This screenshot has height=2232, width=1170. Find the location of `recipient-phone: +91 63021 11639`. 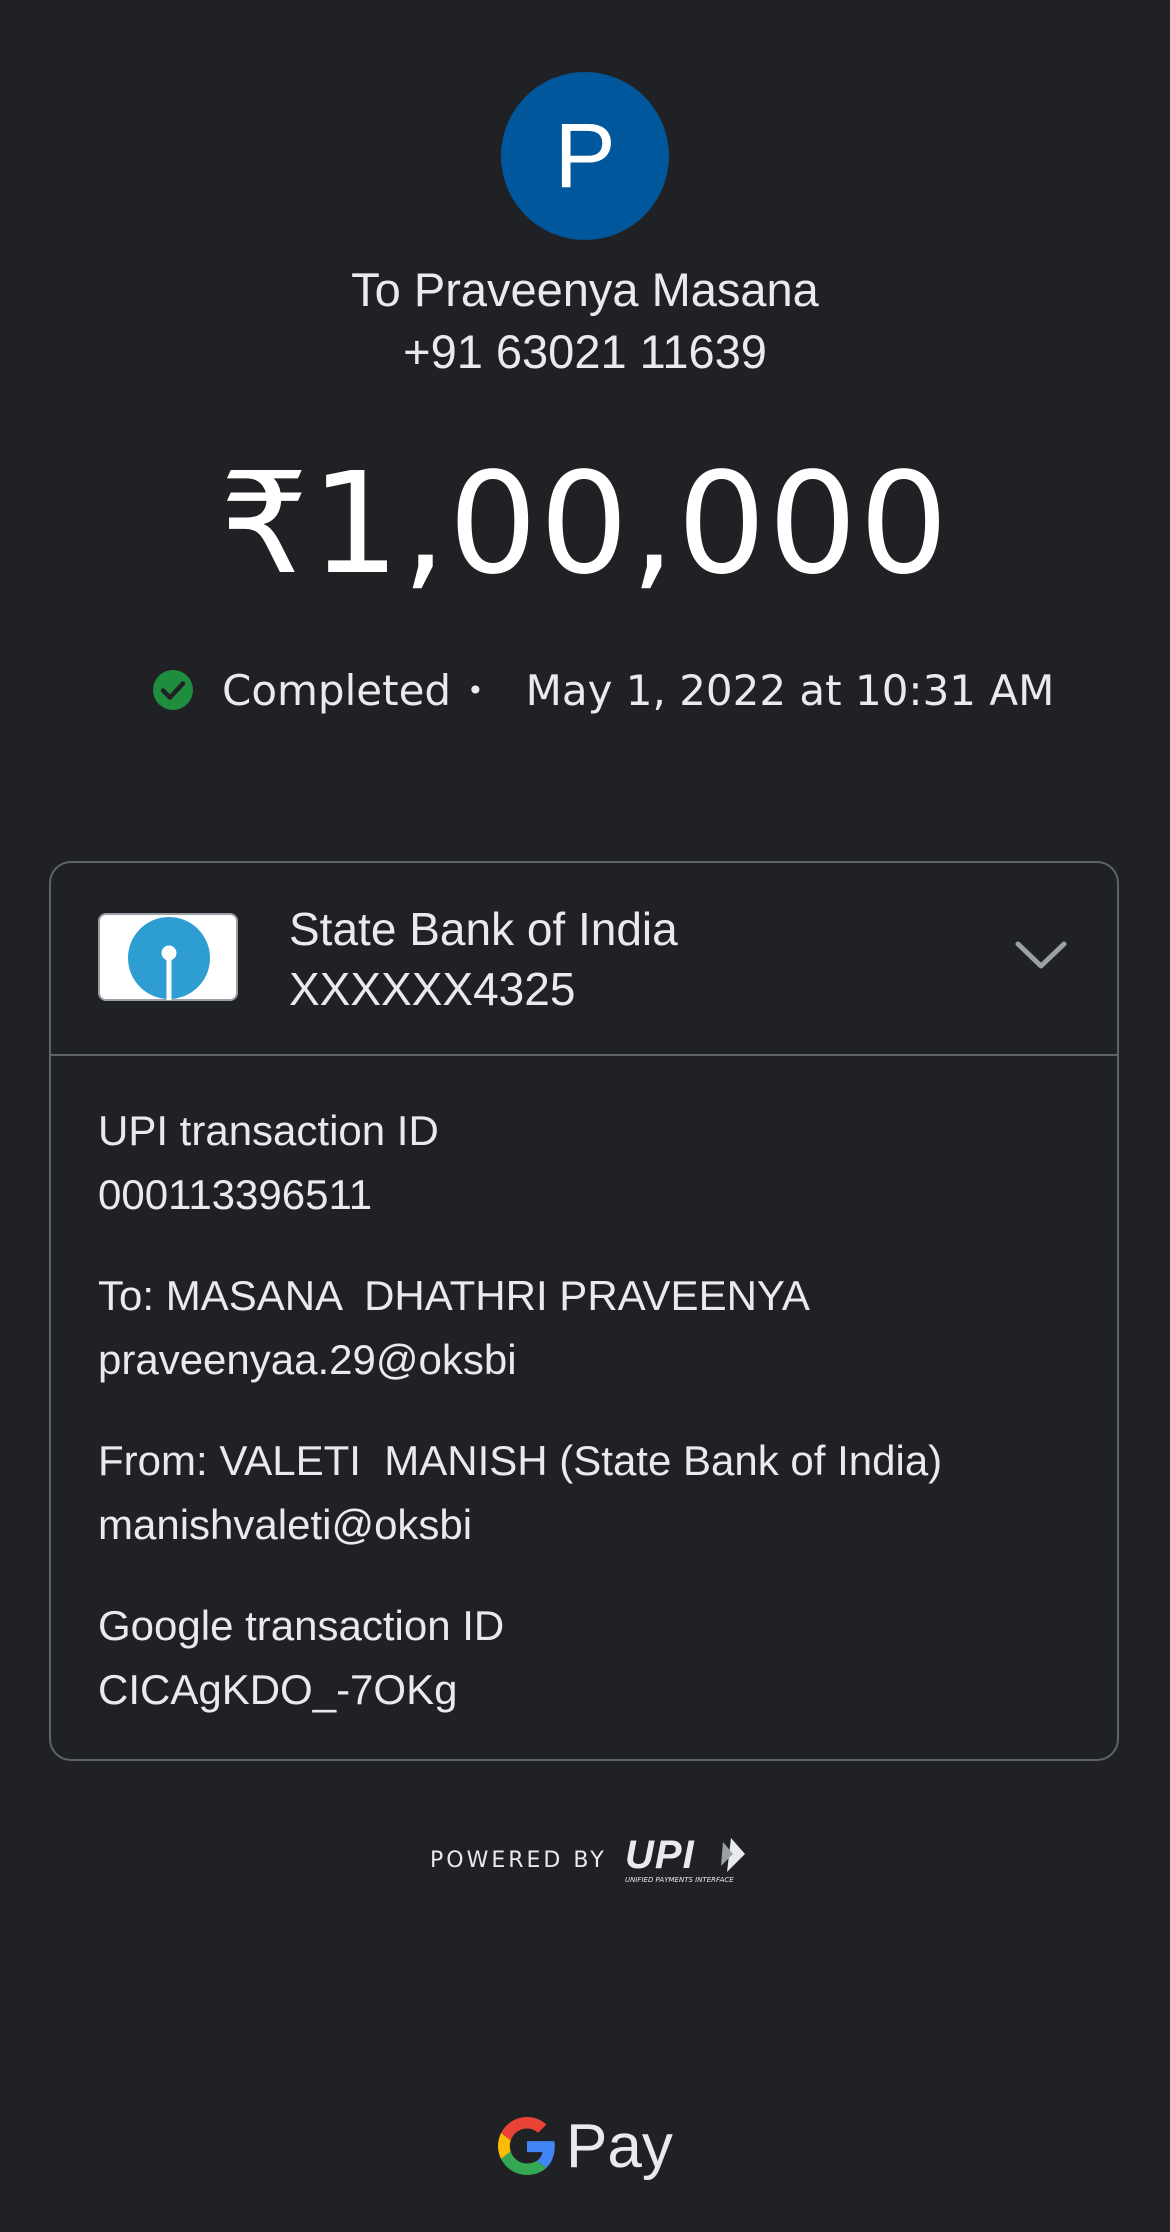

recipient-phone: +91 63021 11639 is located at coordinates (585, 351).